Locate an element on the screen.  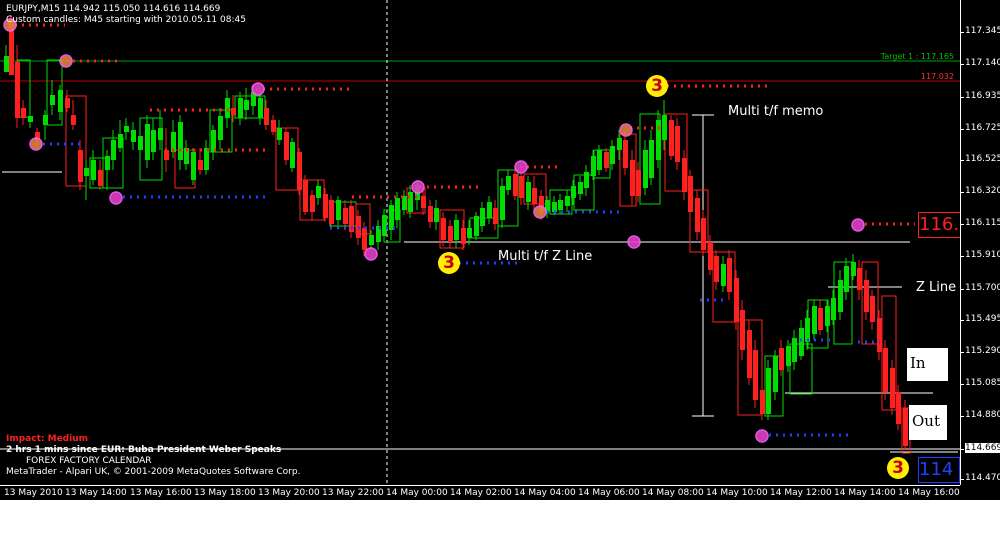
in-label: In is located at coordinates (927, 364).